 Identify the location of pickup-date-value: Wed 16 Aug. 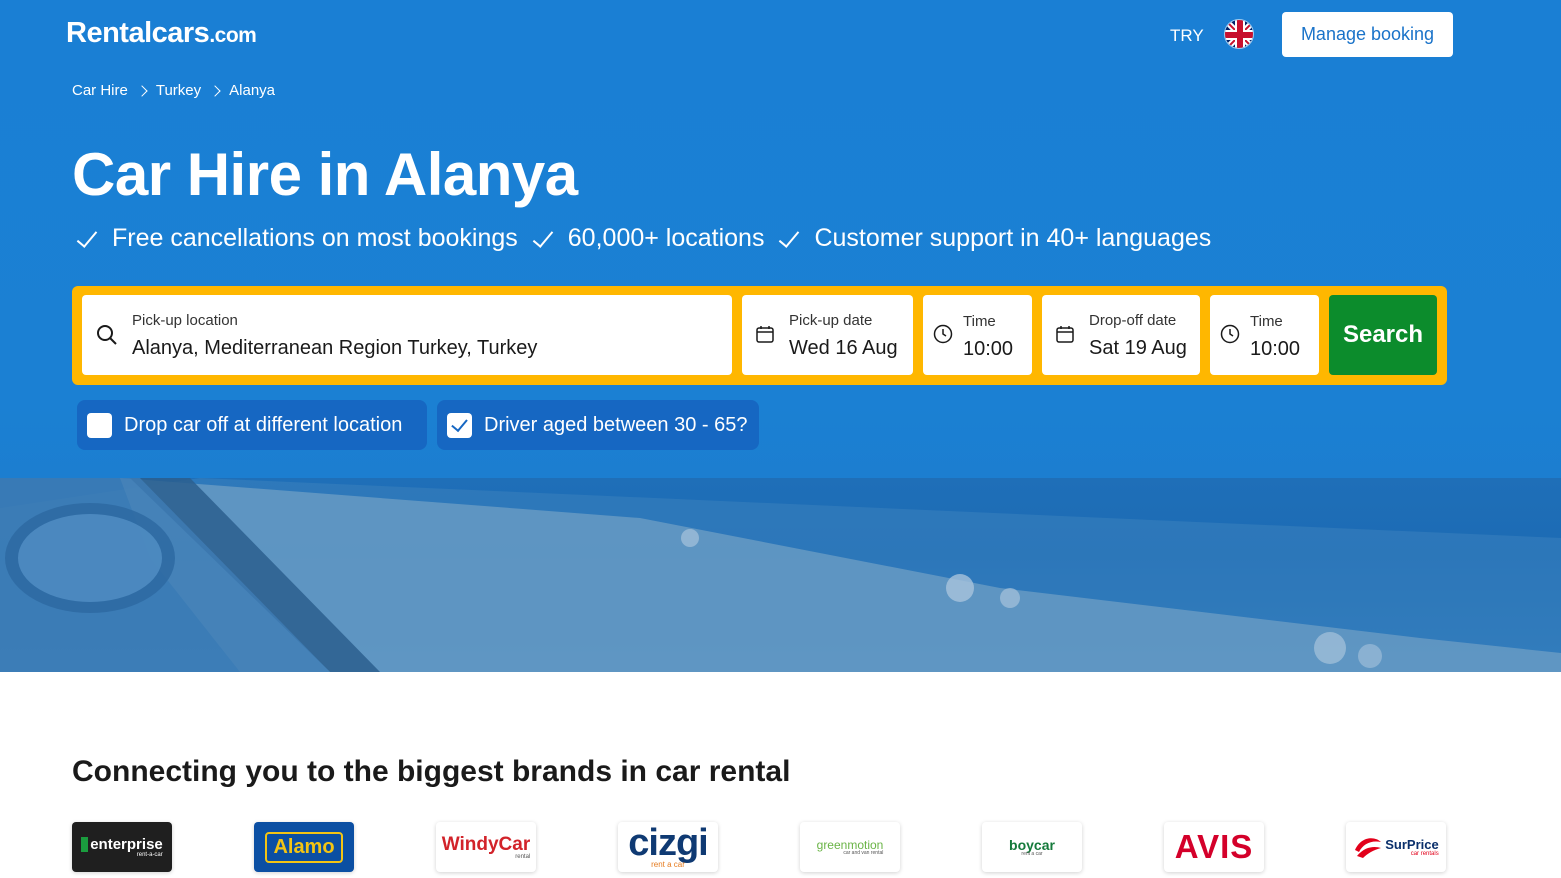
(843, 348).